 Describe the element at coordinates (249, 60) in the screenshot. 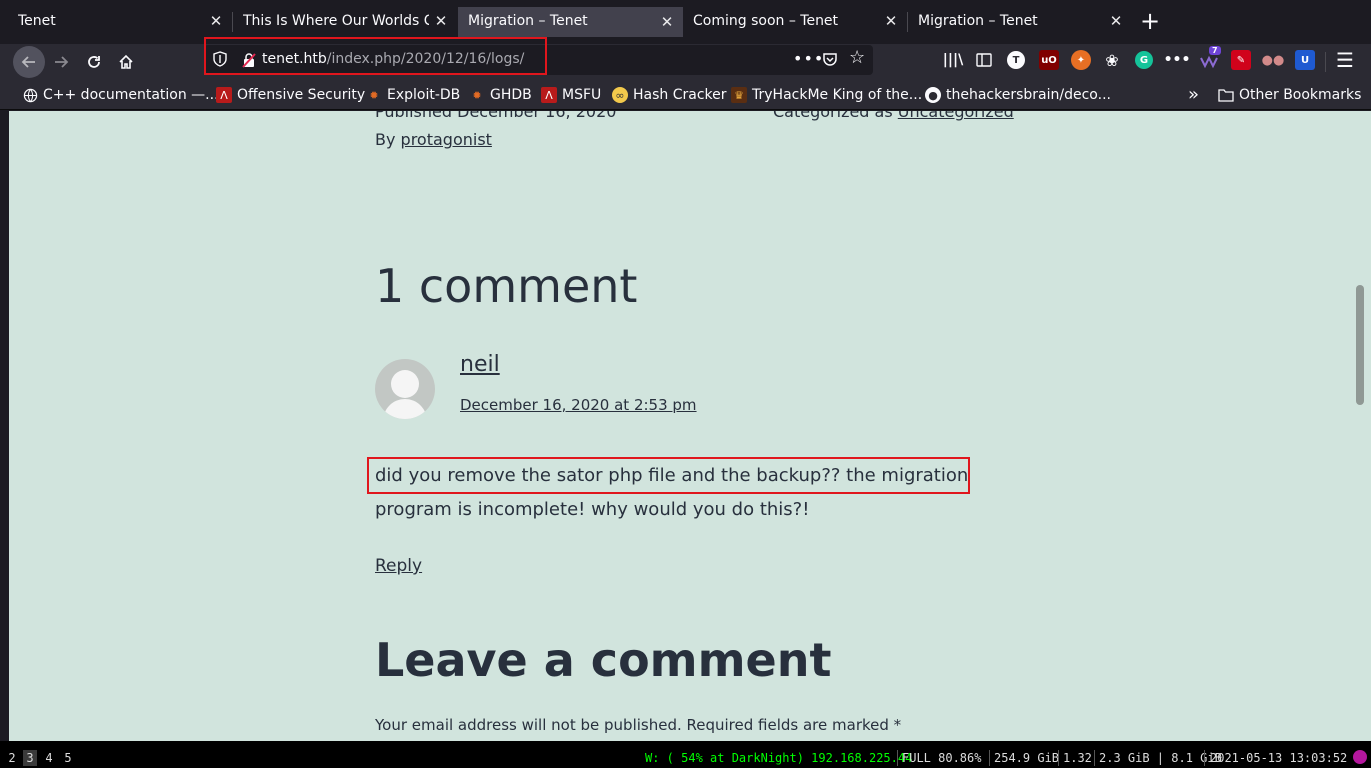

I see `insecure-lock-icon` at that location.